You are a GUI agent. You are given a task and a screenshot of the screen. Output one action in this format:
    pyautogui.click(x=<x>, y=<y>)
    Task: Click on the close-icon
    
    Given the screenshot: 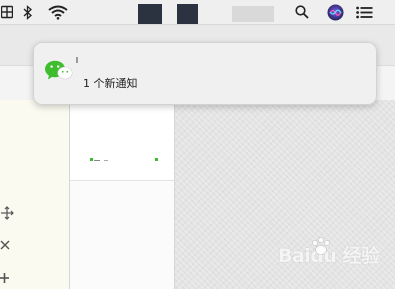 What is the action you would take?
    pyautogui.click(x=7, y=247)
    